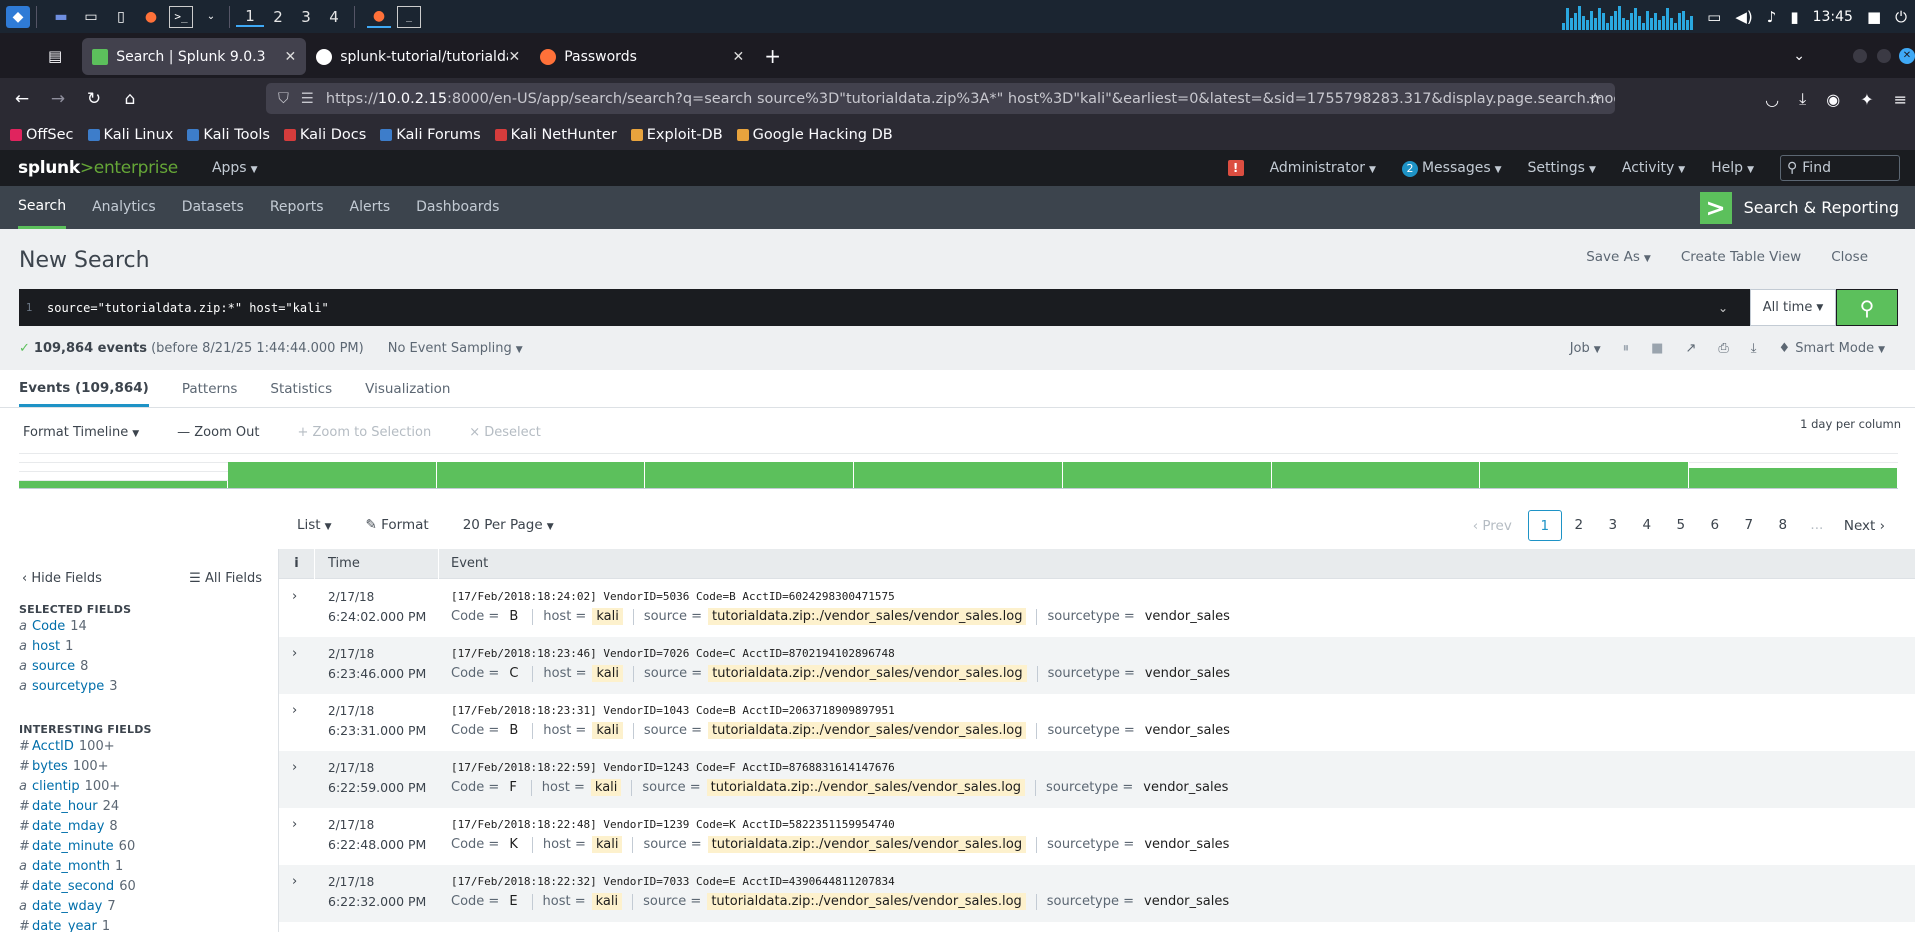 This screenshot has width=1915, height=932. What do you see at coordinates (1794, 17) in the screenshot?
I see `battery-icon: ▮` at bounding box center [1794, 17].